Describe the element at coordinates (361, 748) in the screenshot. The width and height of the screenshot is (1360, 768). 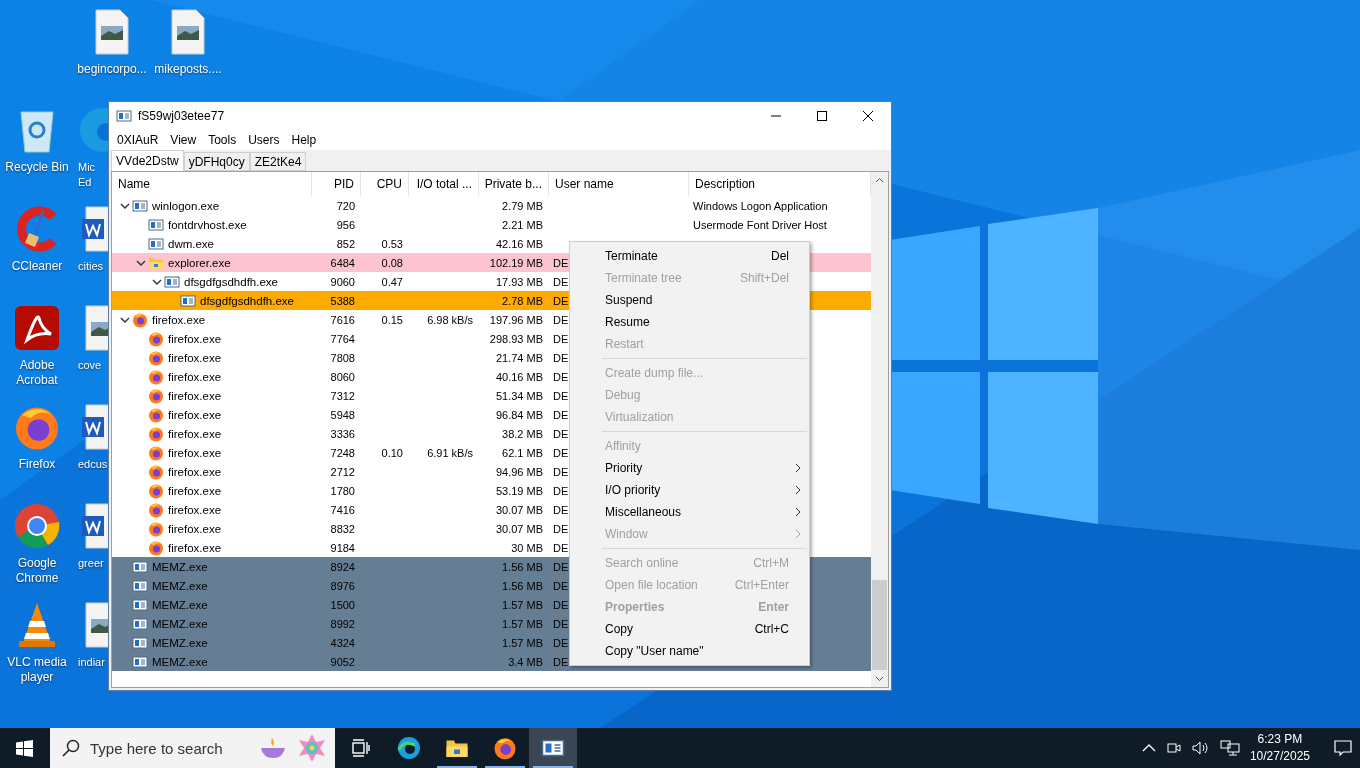
I see `task-view-icon` at that location.